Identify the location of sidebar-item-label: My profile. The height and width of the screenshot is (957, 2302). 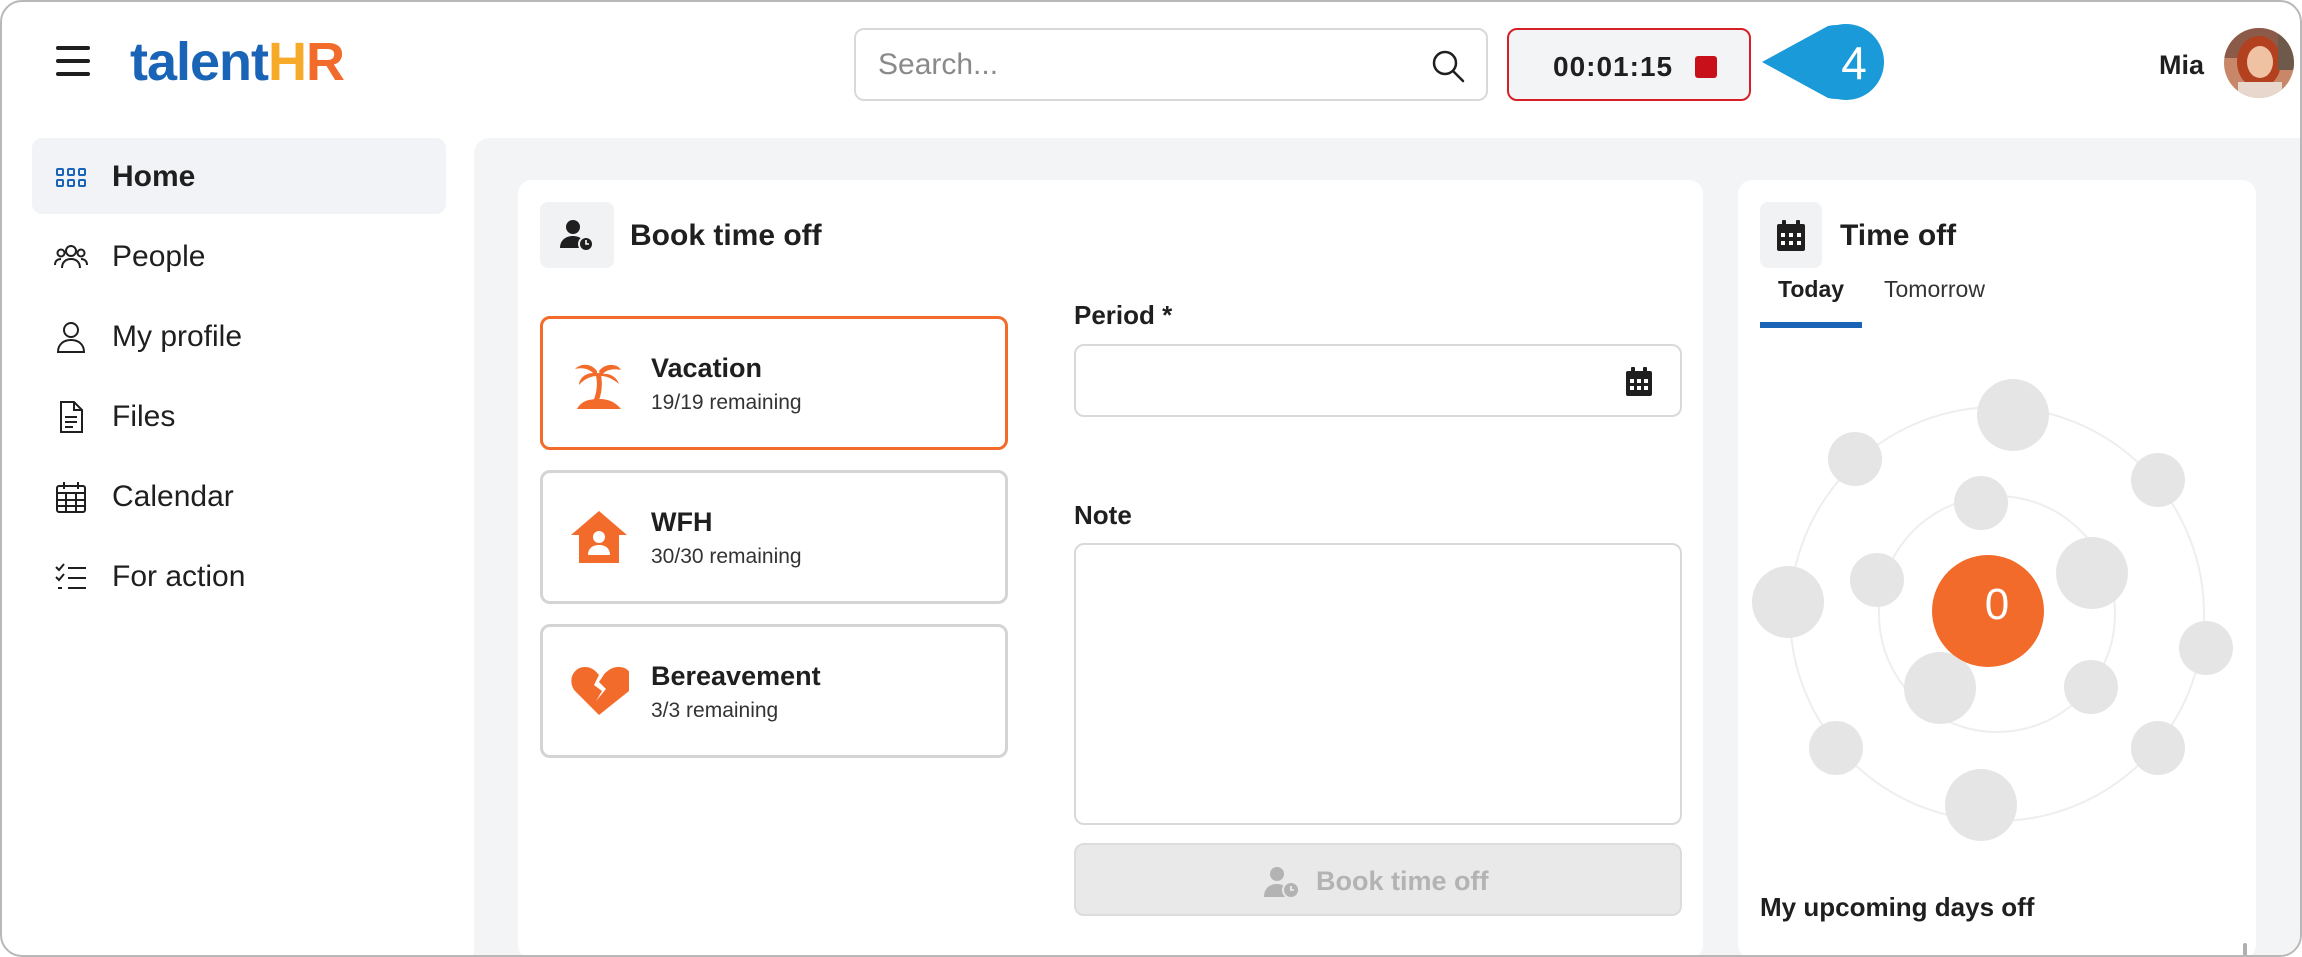
(177, 336).